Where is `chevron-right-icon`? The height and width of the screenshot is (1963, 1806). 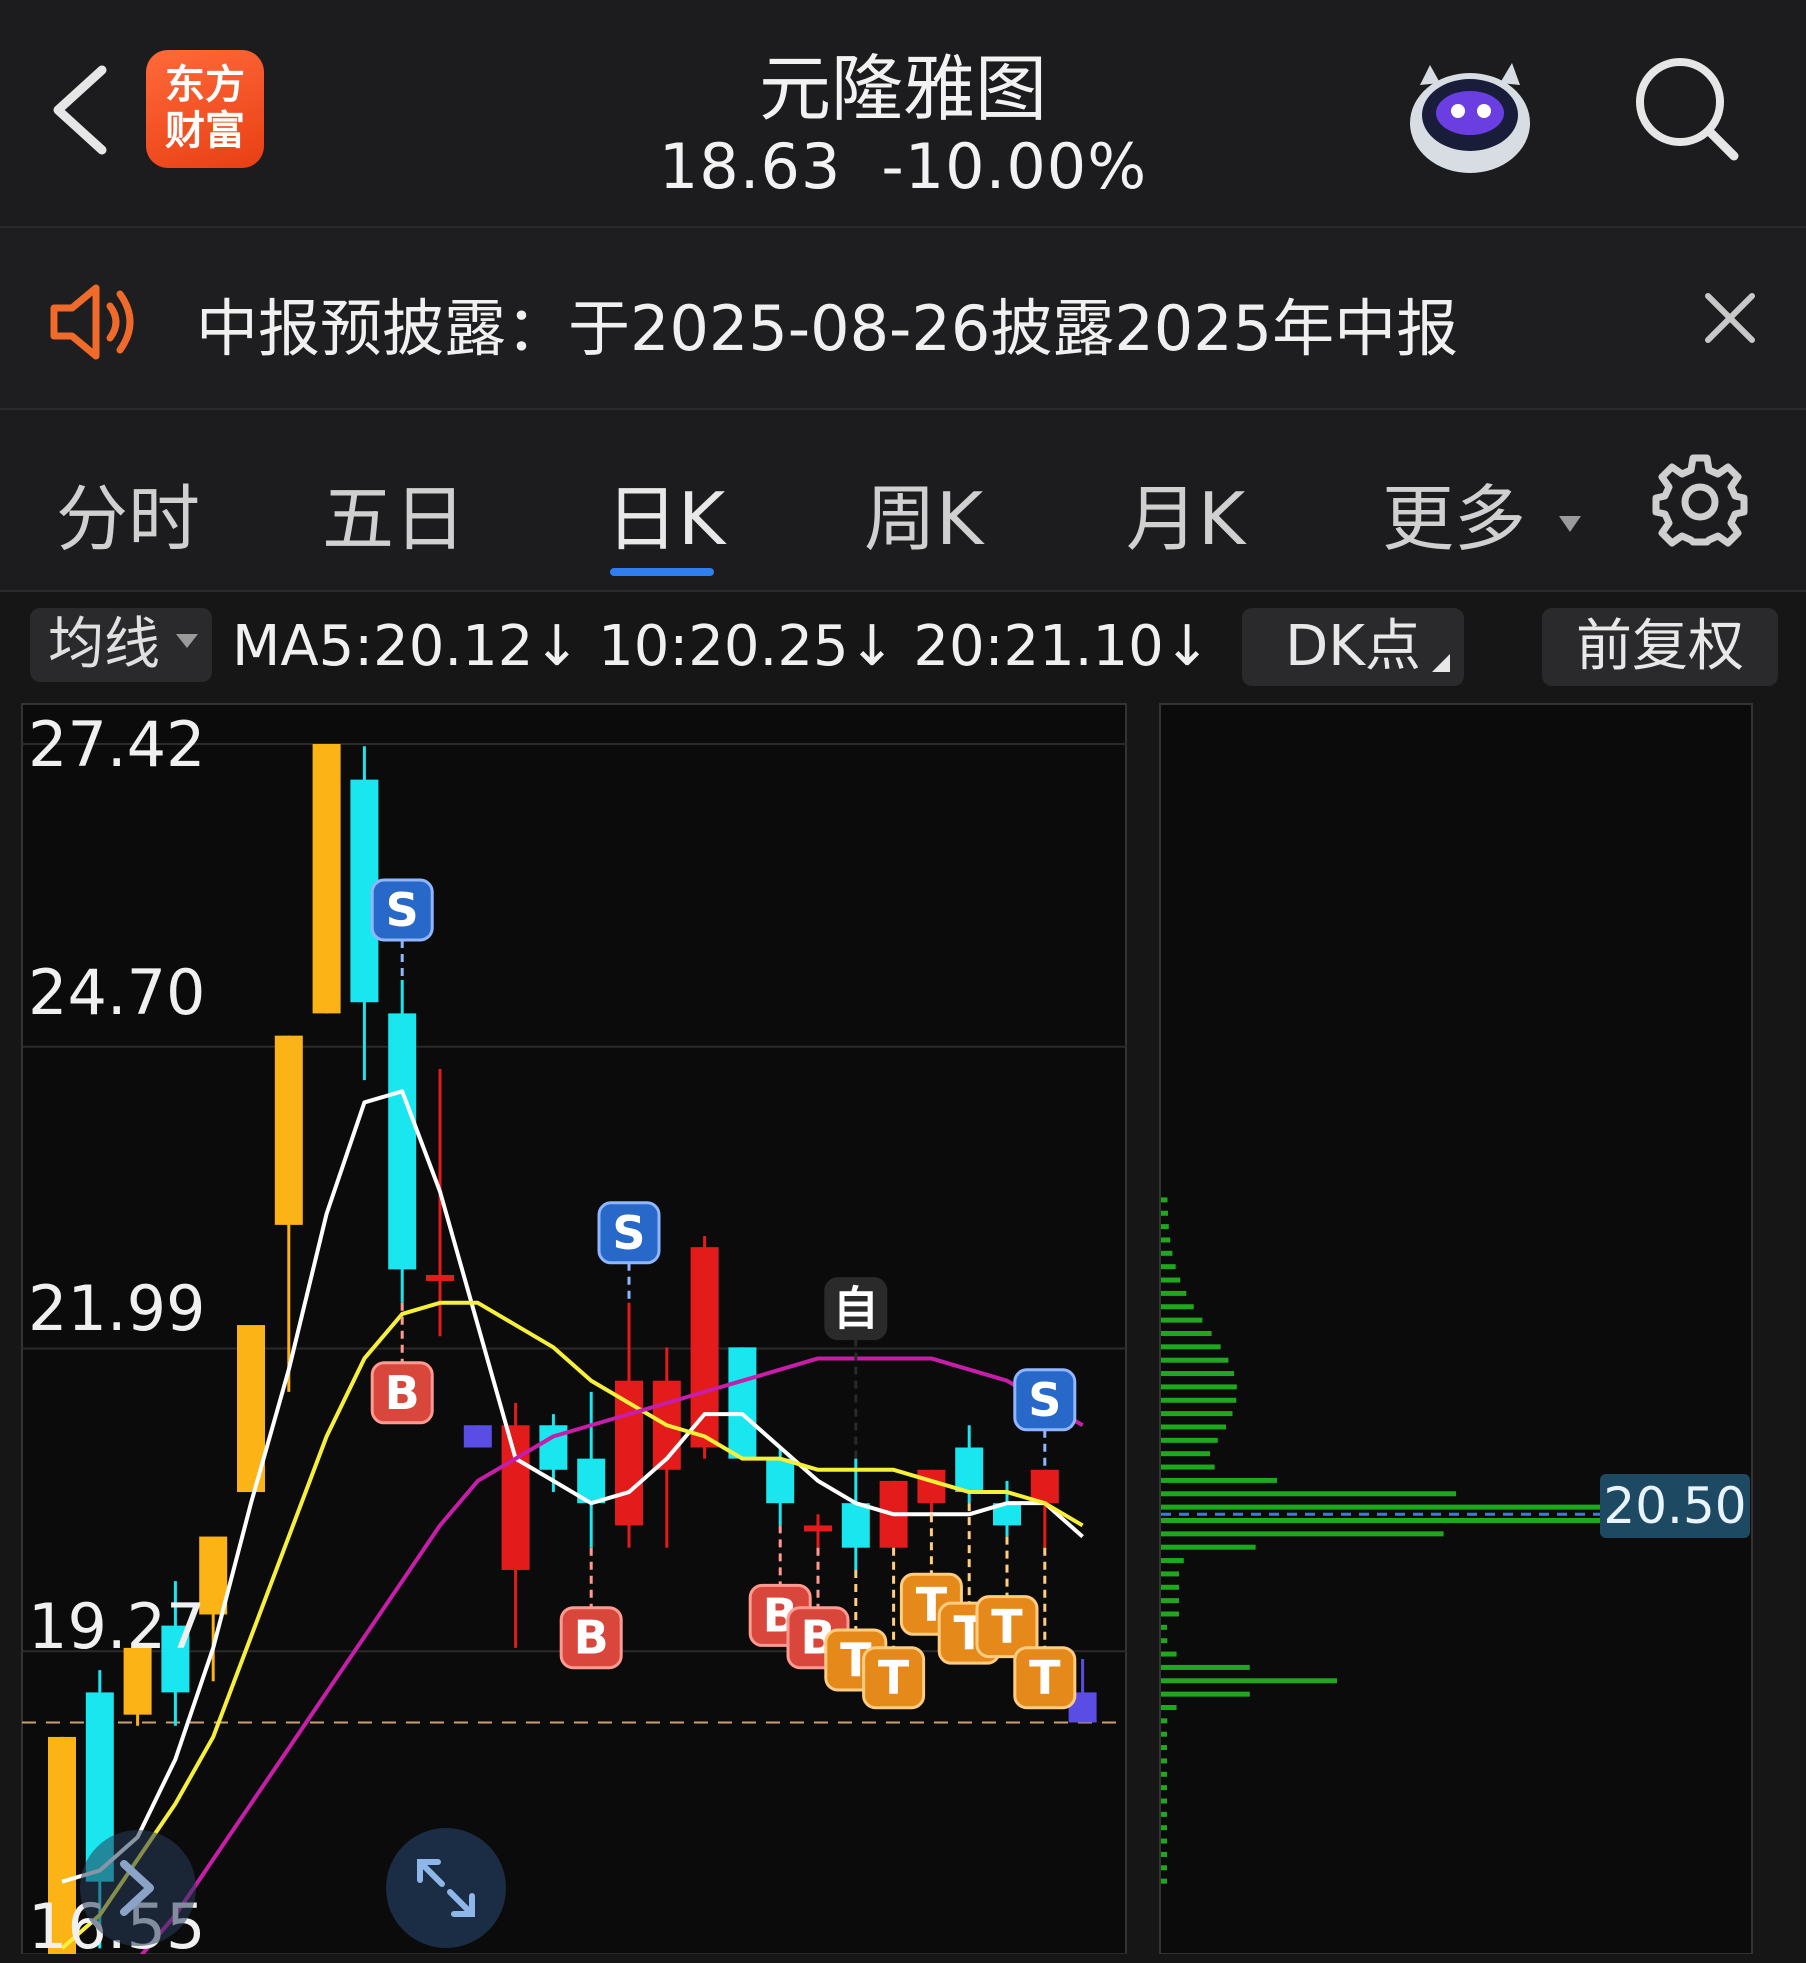 chevron-right-icon is located at coordinates (138, 1888).